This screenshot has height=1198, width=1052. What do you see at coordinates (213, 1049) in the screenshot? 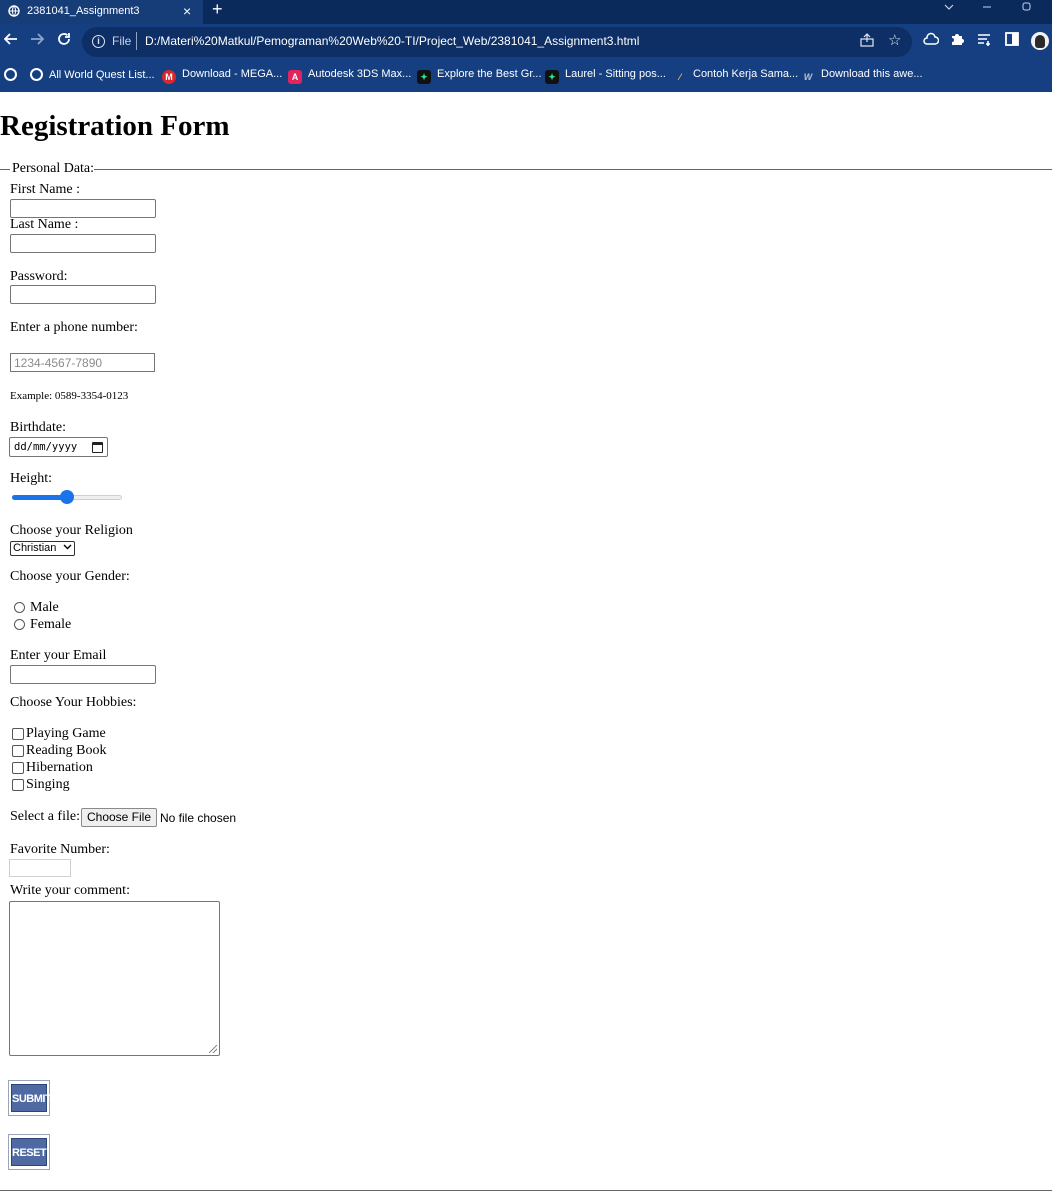
I see `resize-handle` at bounding box center [213, 1049].